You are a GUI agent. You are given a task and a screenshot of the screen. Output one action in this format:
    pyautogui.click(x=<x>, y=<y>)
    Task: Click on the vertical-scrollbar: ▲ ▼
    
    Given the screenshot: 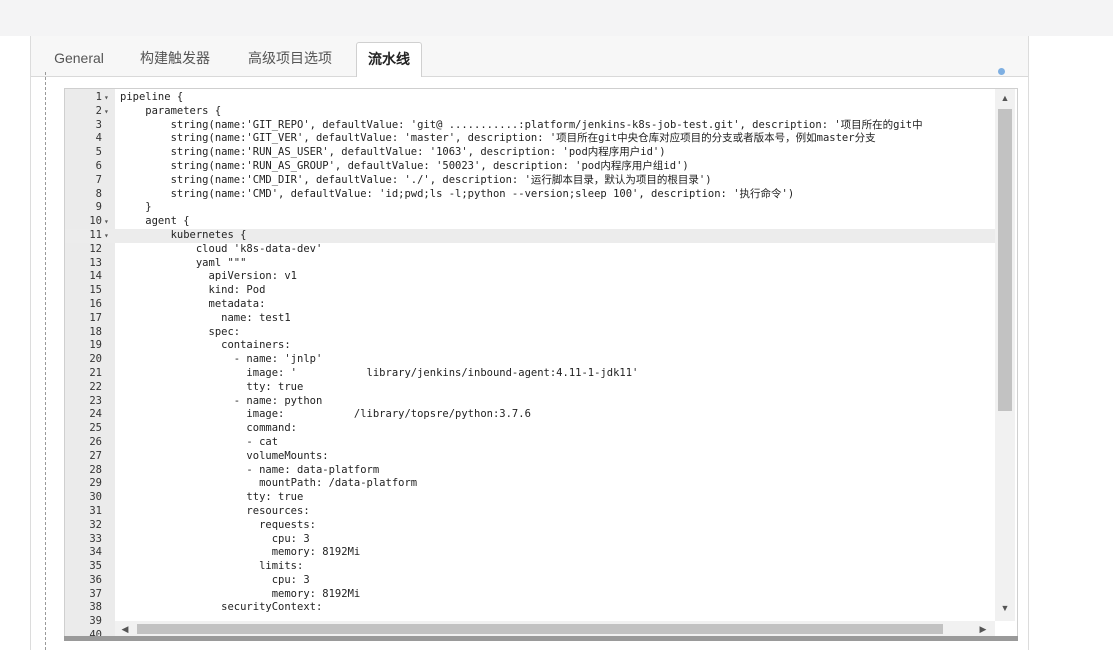 What is the action you would take?
    pyautogui.click(x=1005, y=355)
    